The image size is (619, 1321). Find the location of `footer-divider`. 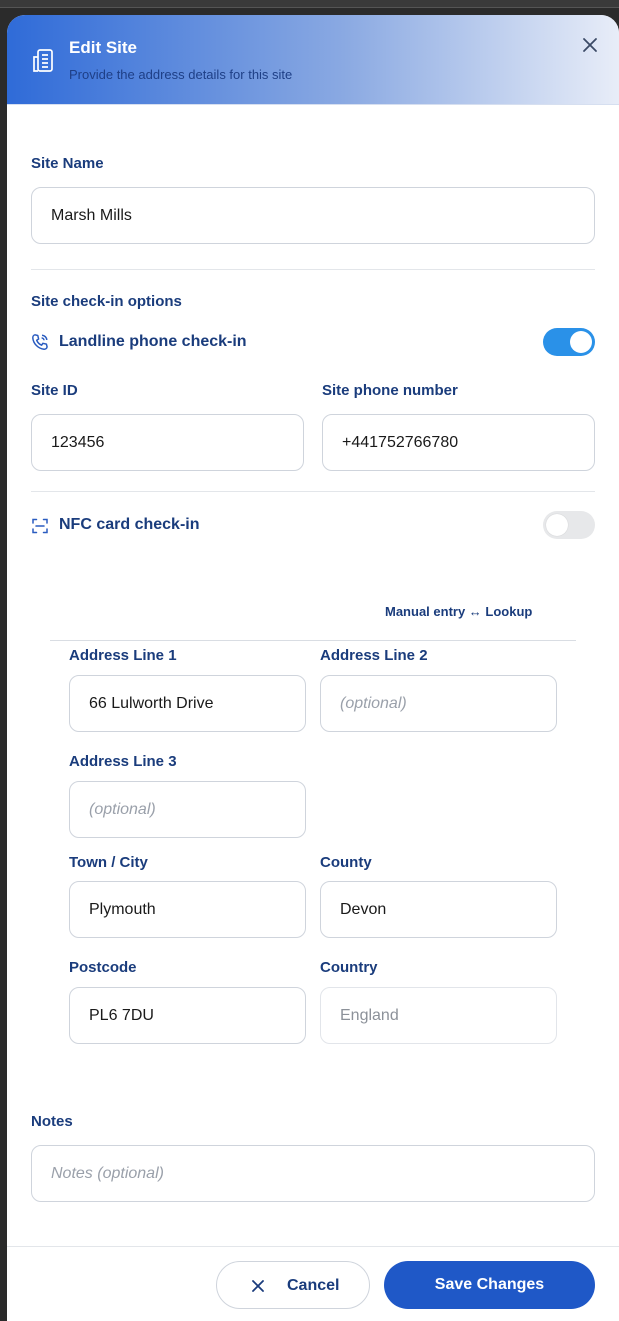

footer-divider is located at coordinates (313, 1246).